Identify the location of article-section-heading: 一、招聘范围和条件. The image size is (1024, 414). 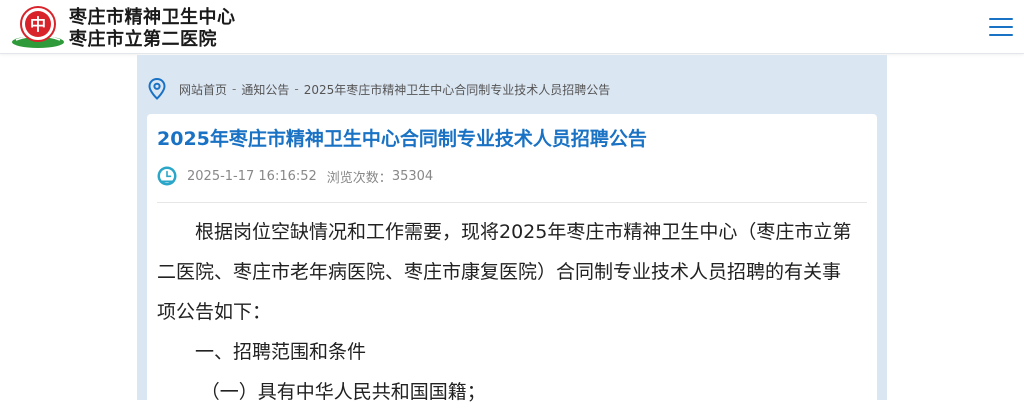
(281, 352).